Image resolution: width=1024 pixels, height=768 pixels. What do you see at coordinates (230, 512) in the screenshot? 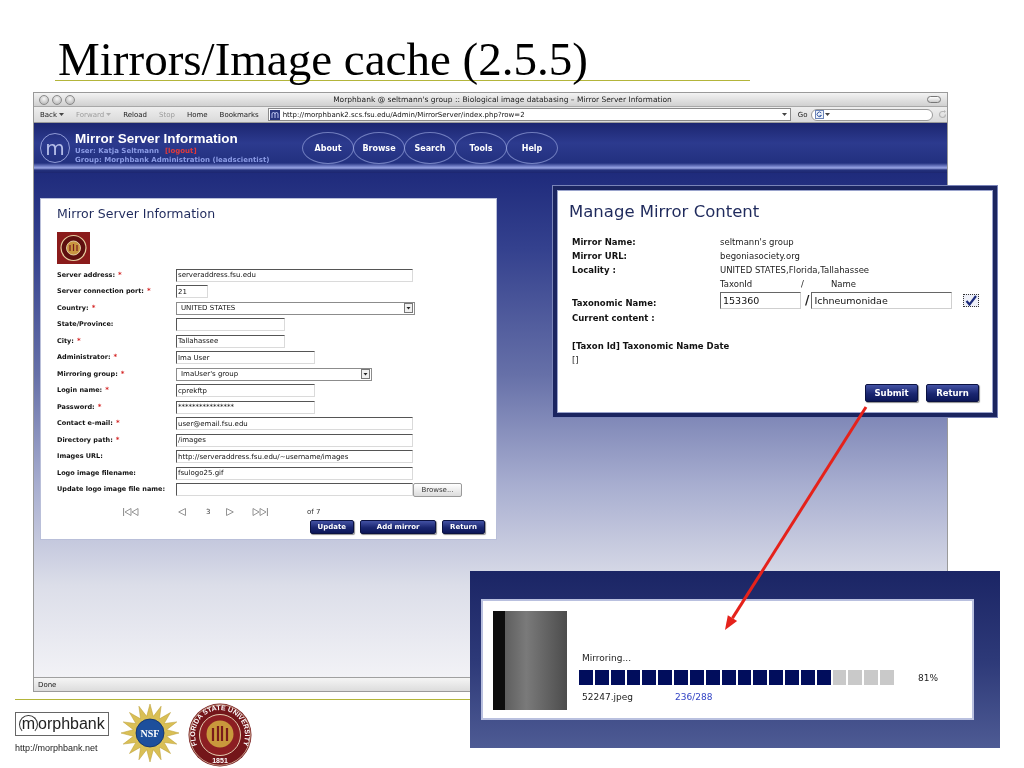
I see `next-page-button` at bounding box center [230, 512].